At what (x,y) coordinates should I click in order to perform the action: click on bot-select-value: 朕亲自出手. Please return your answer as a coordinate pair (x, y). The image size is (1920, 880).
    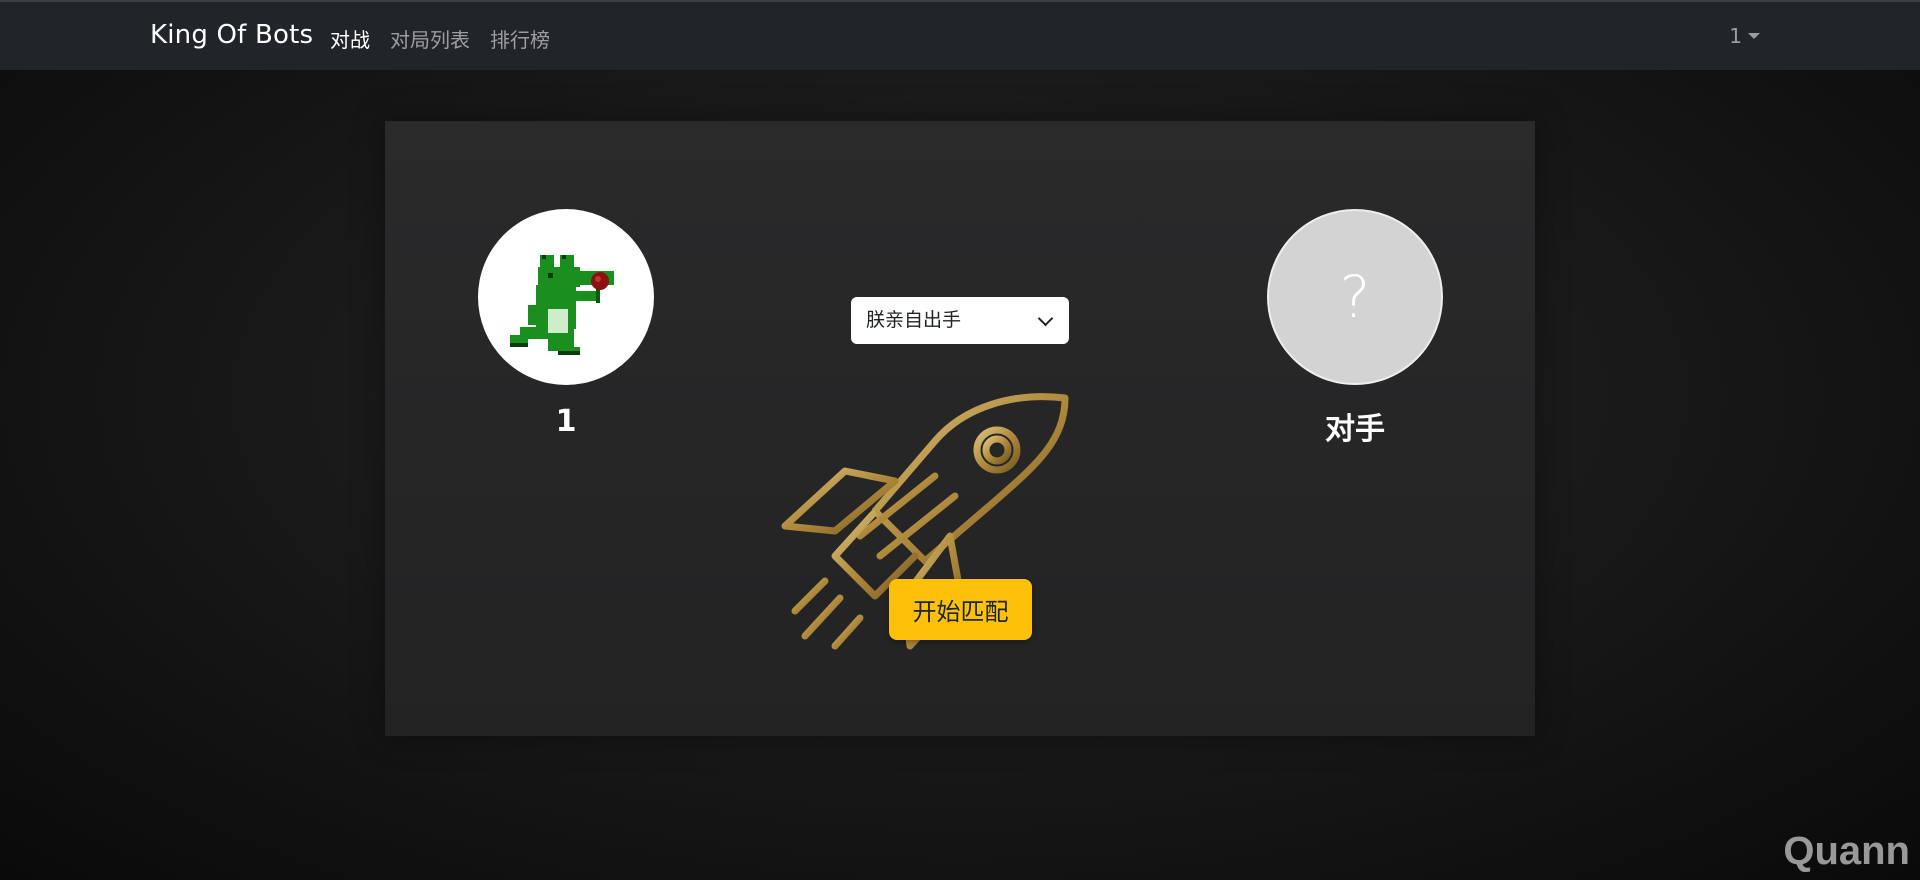
    Looking at the image, I should click on (914, 320).